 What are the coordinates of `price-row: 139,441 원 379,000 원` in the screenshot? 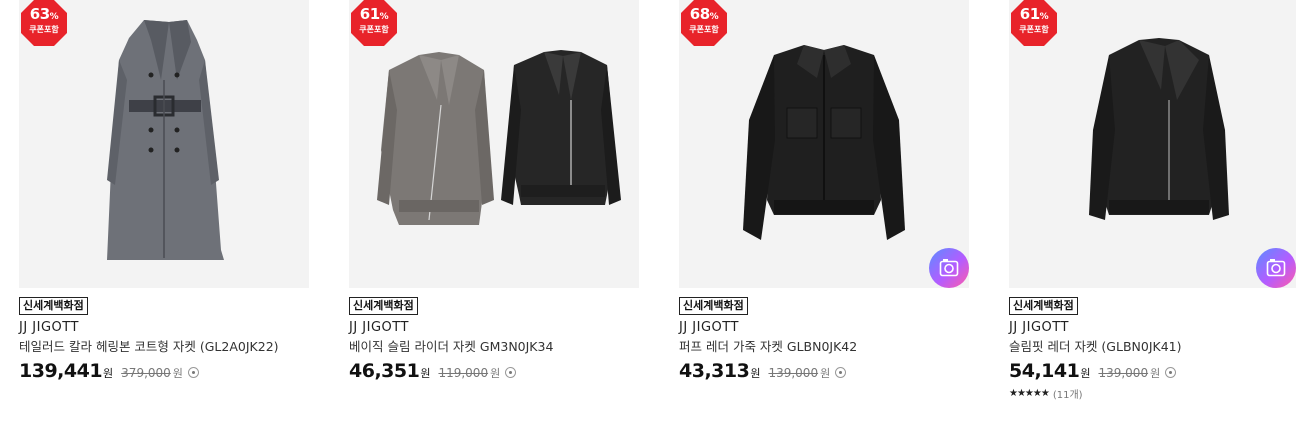 It's located at (164, 371).